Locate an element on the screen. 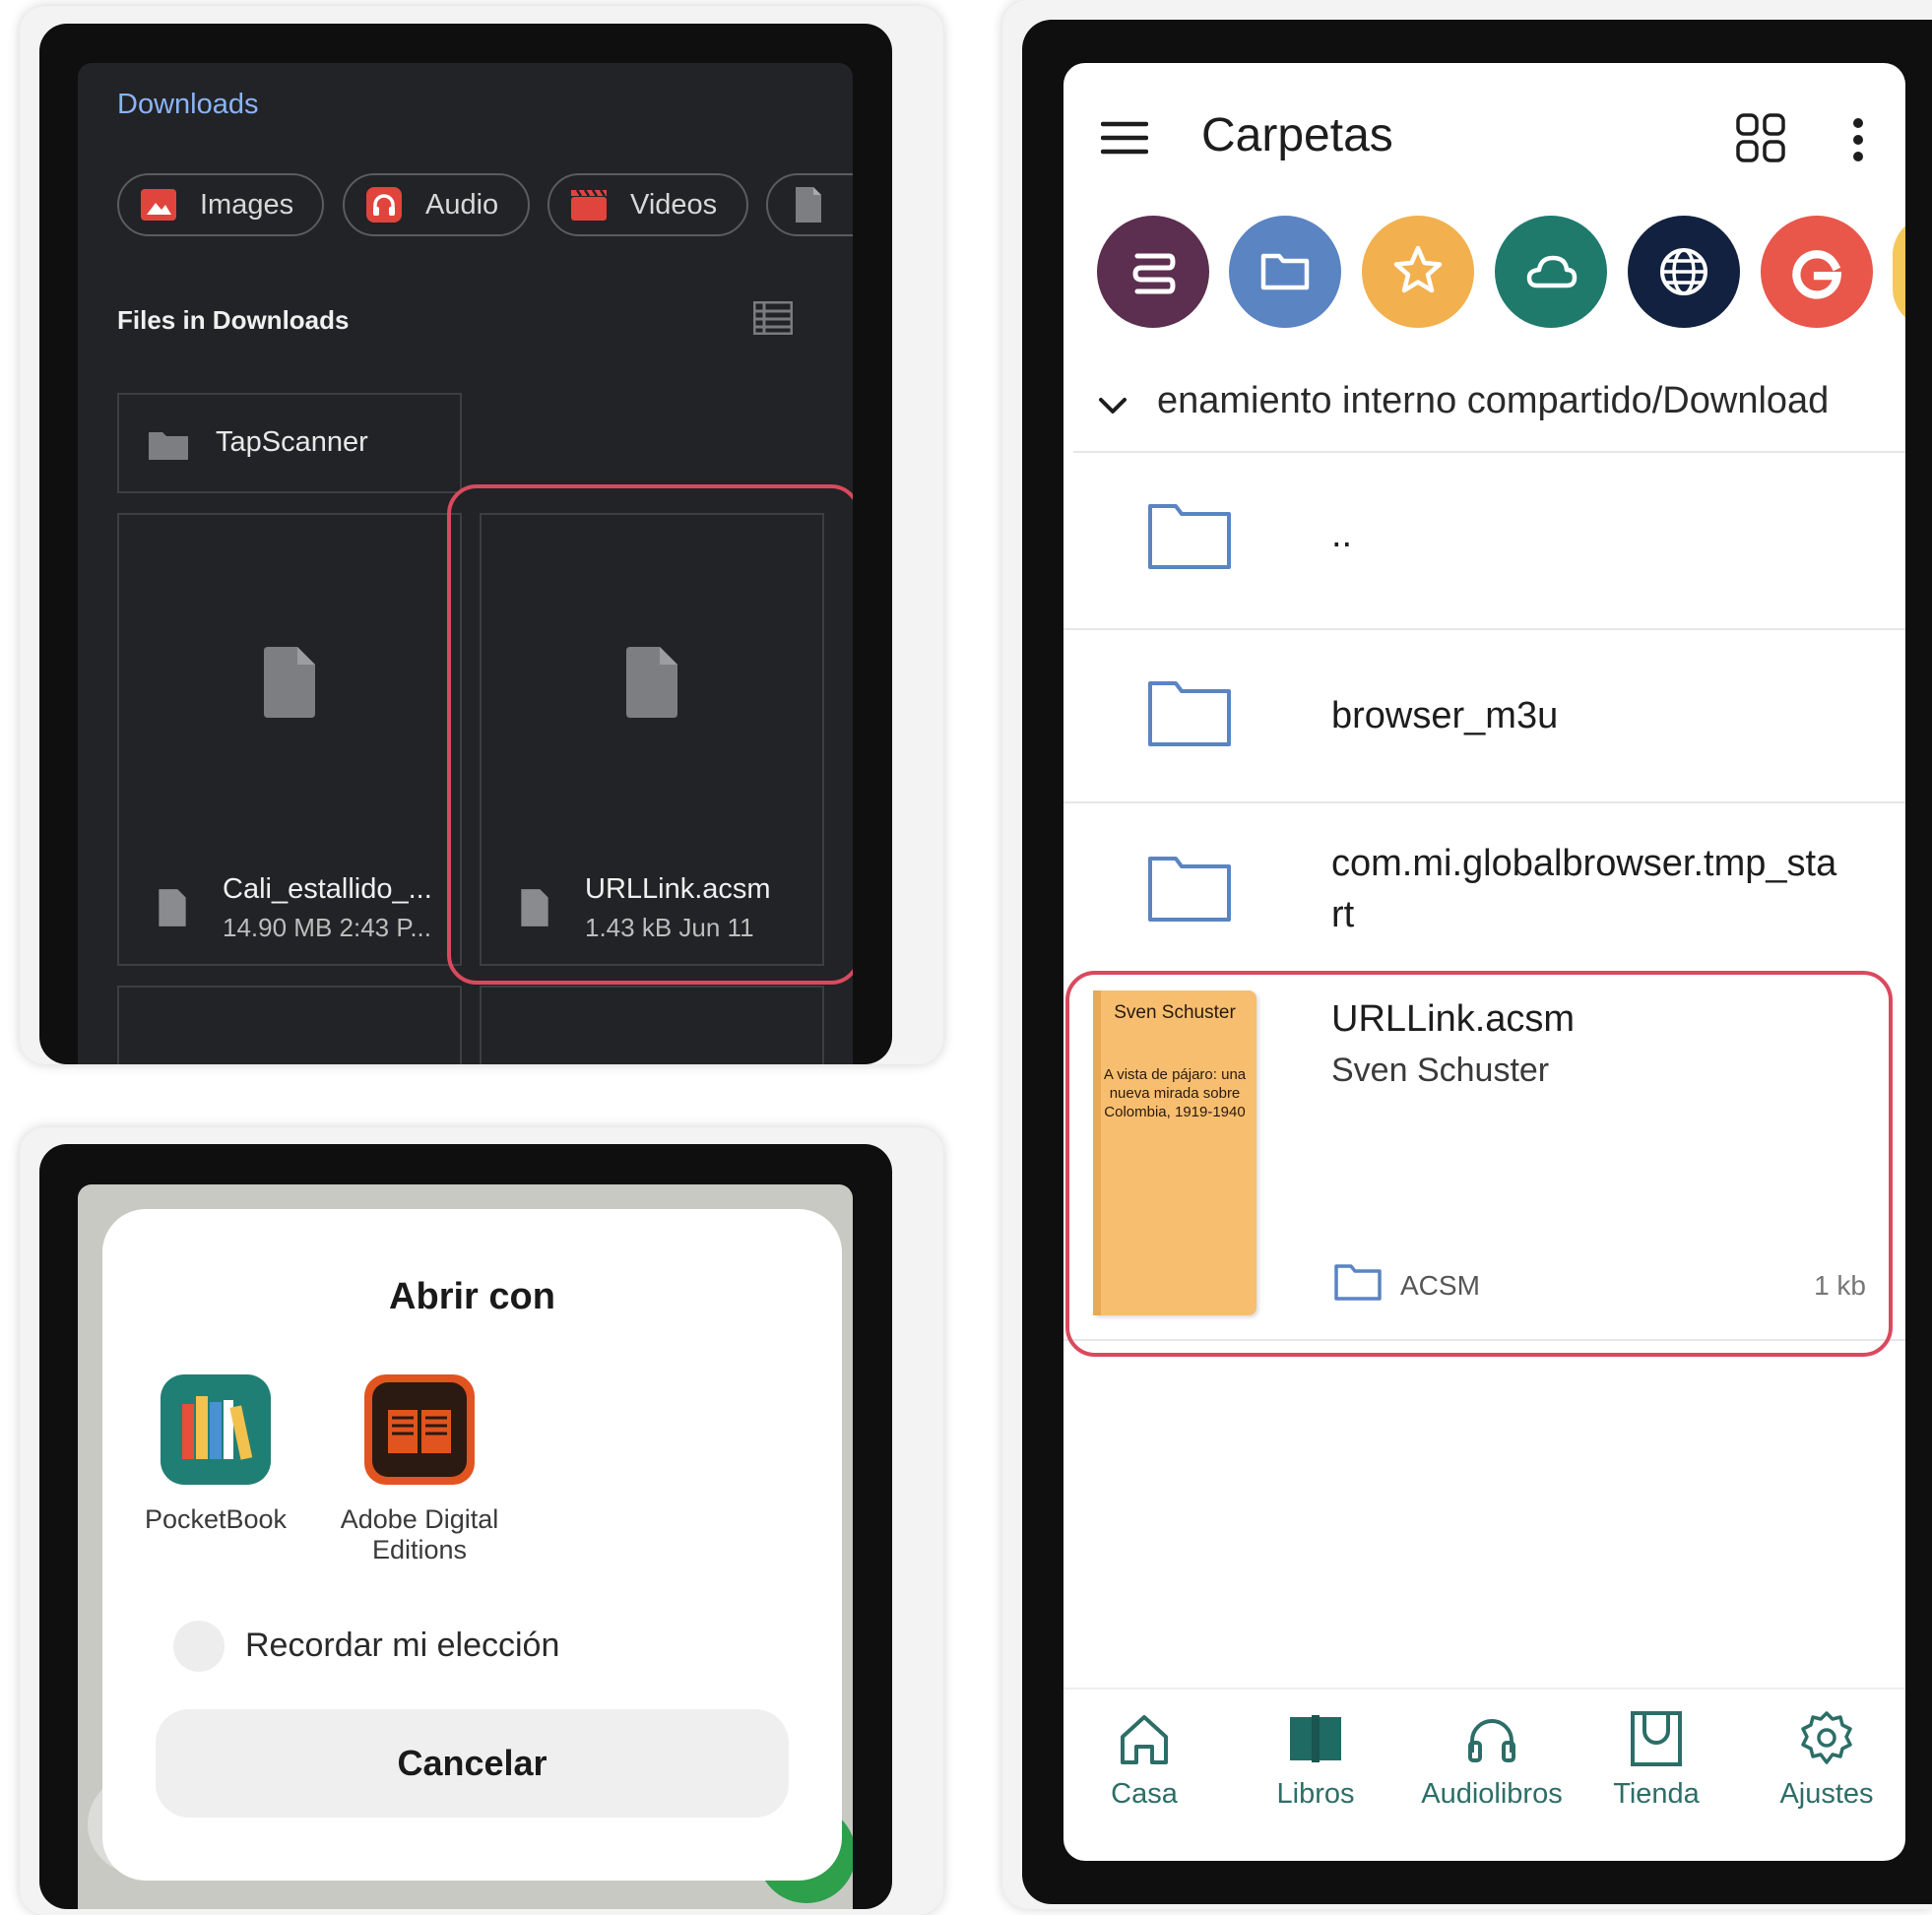  app-label-line2: Editions is located at coordinates (419, 1549).